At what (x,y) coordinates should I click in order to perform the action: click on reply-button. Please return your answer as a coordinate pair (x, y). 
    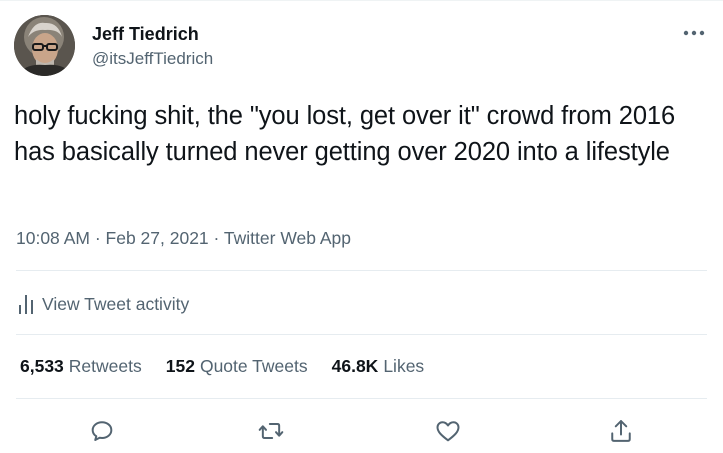
    Looking at the image, I should click on (102, 431).